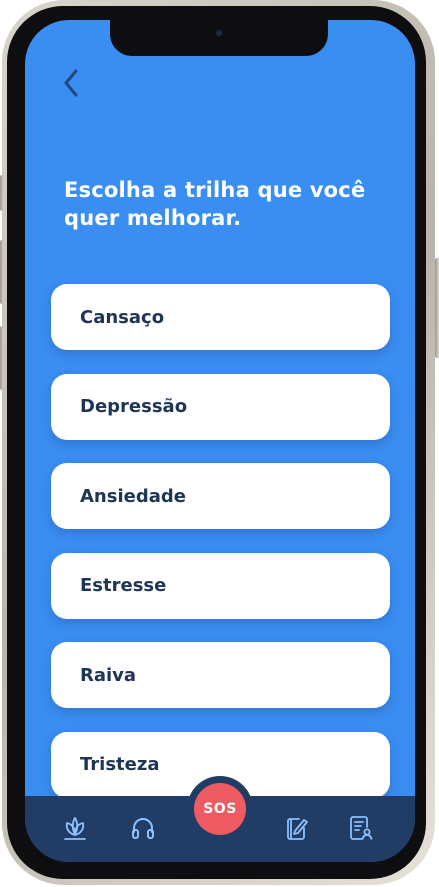 This screenshot has height=887, width=439. Describe the element at coordinates (219, 33) in the screenshot. I see `camera-icon` at that location.